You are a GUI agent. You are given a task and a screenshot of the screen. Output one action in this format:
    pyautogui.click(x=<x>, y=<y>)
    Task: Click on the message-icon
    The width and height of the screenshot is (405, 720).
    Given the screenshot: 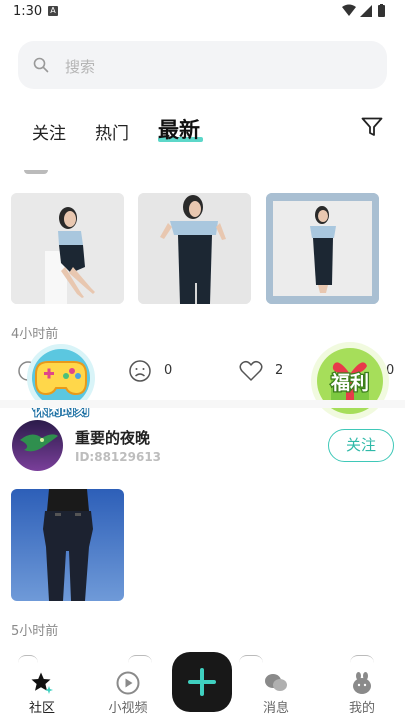 What is the action you would take?
    pyautogui.click(x=276, y=682)
    